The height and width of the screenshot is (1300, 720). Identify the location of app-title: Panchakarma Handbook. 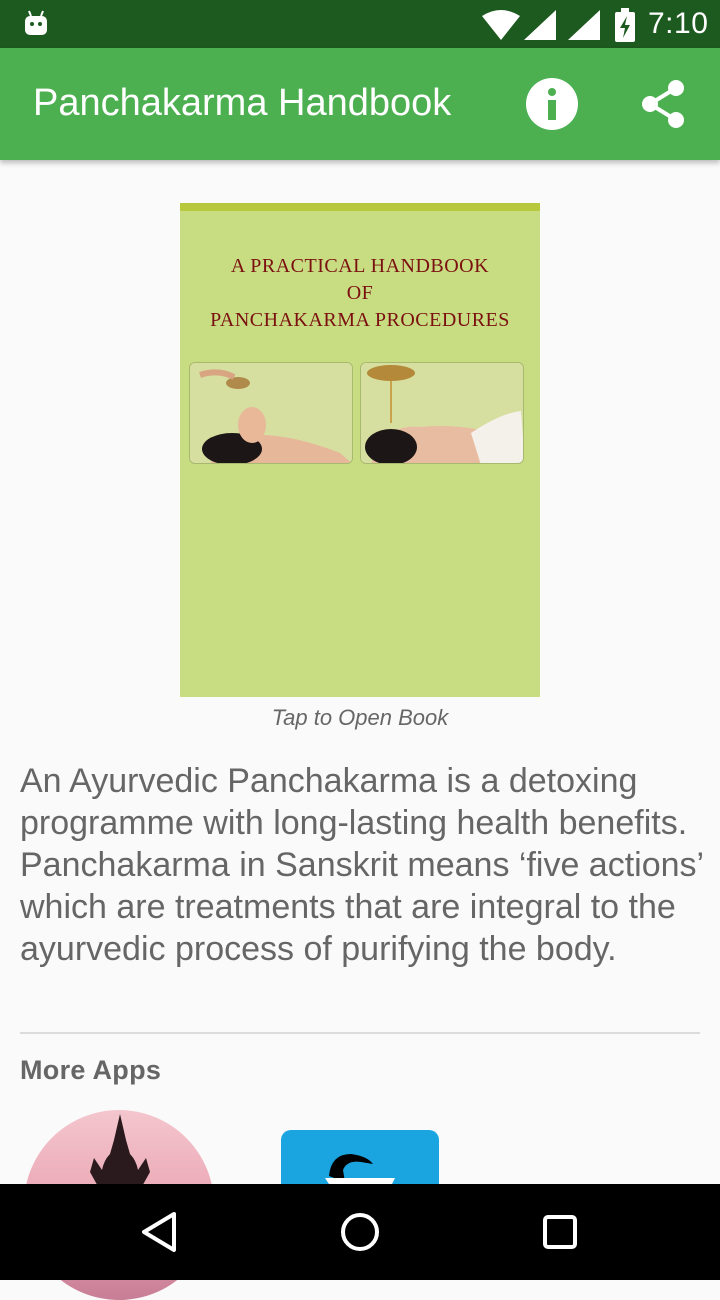
(242, 103).